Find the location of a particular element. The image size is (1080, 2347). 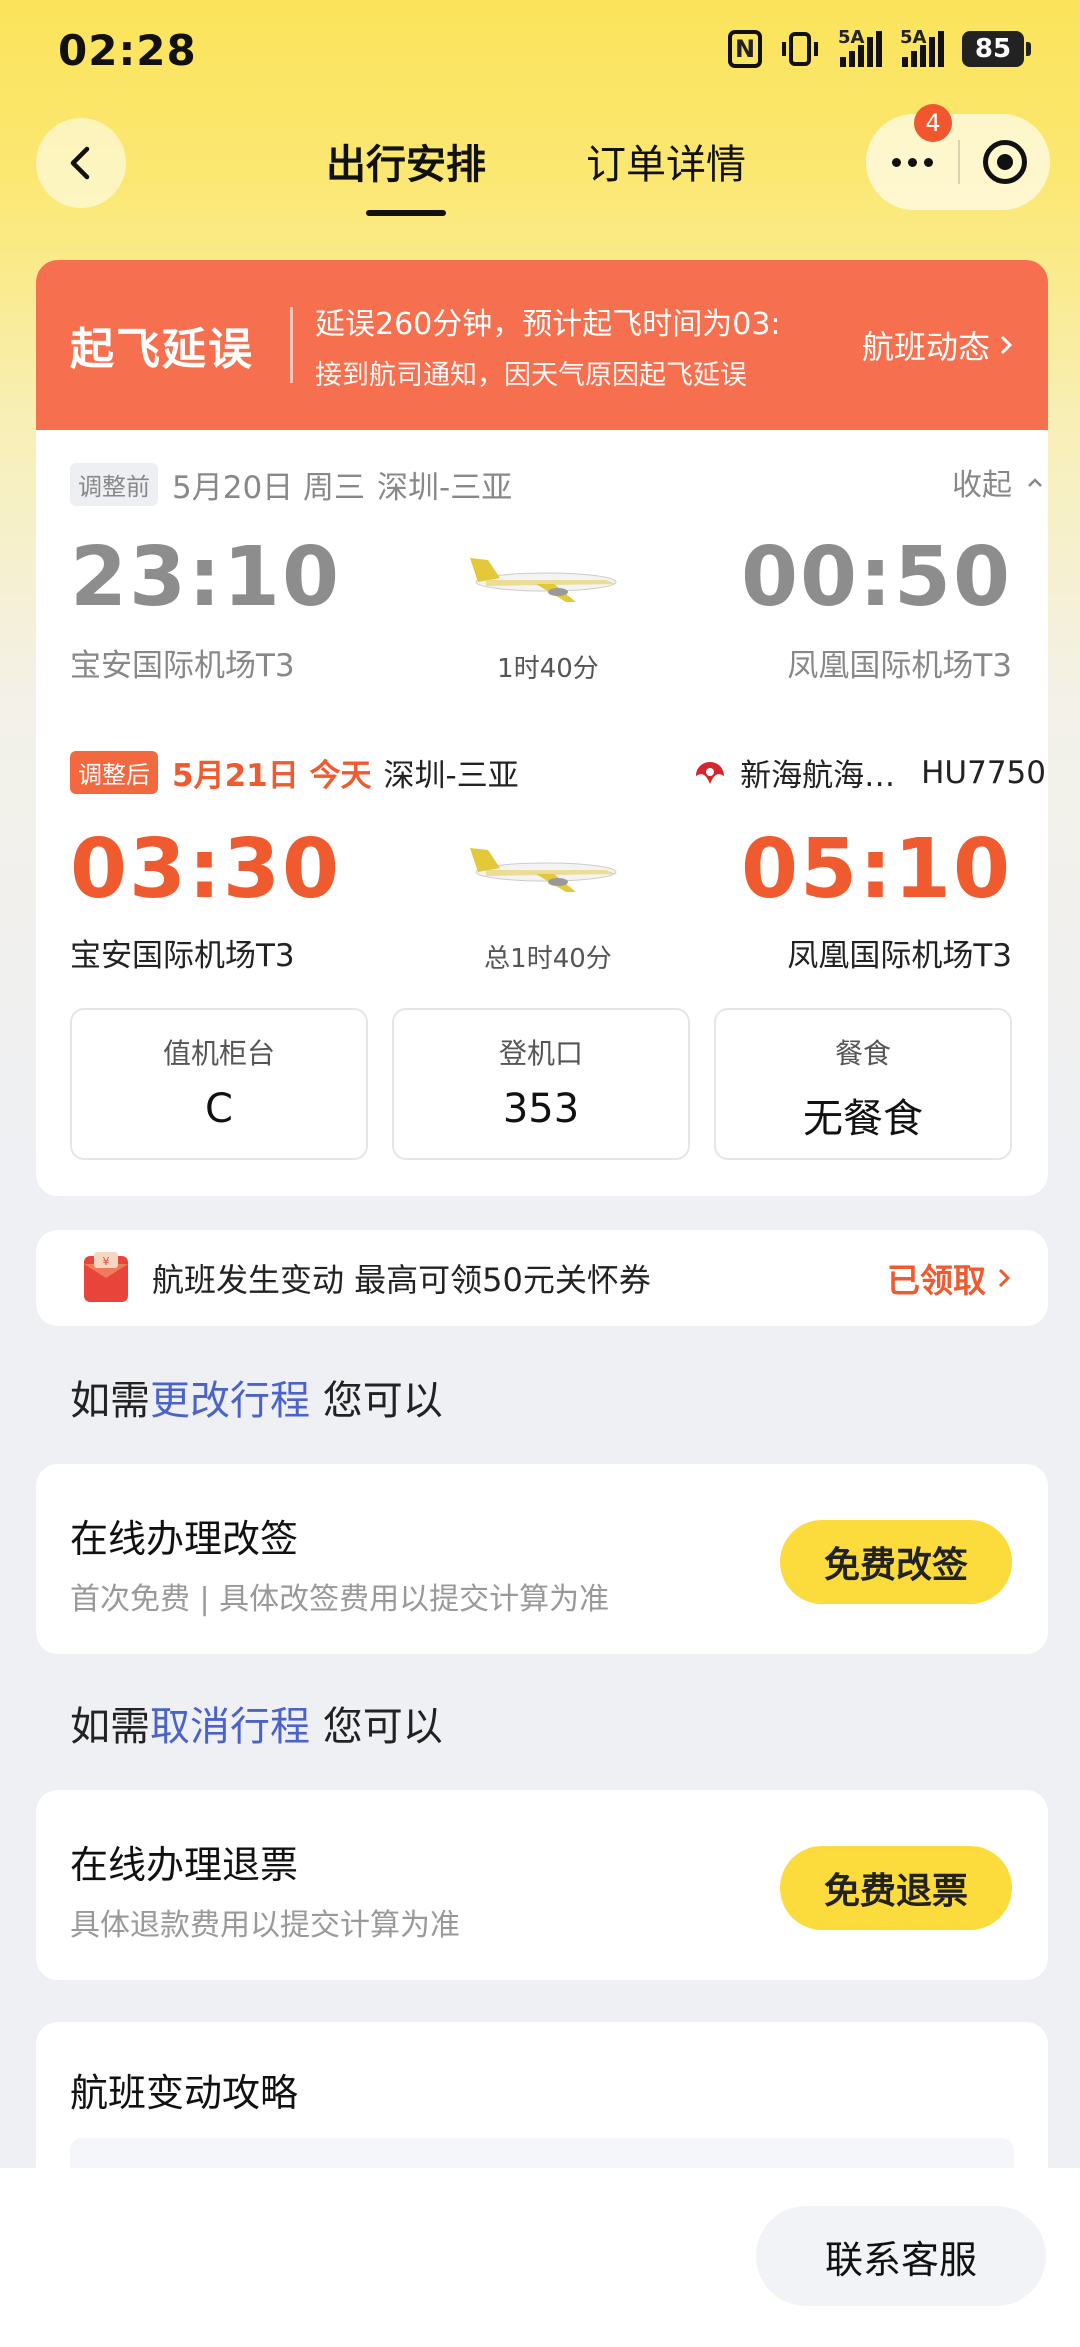

signal-icon: 5A is located at coordinates (860, 47).